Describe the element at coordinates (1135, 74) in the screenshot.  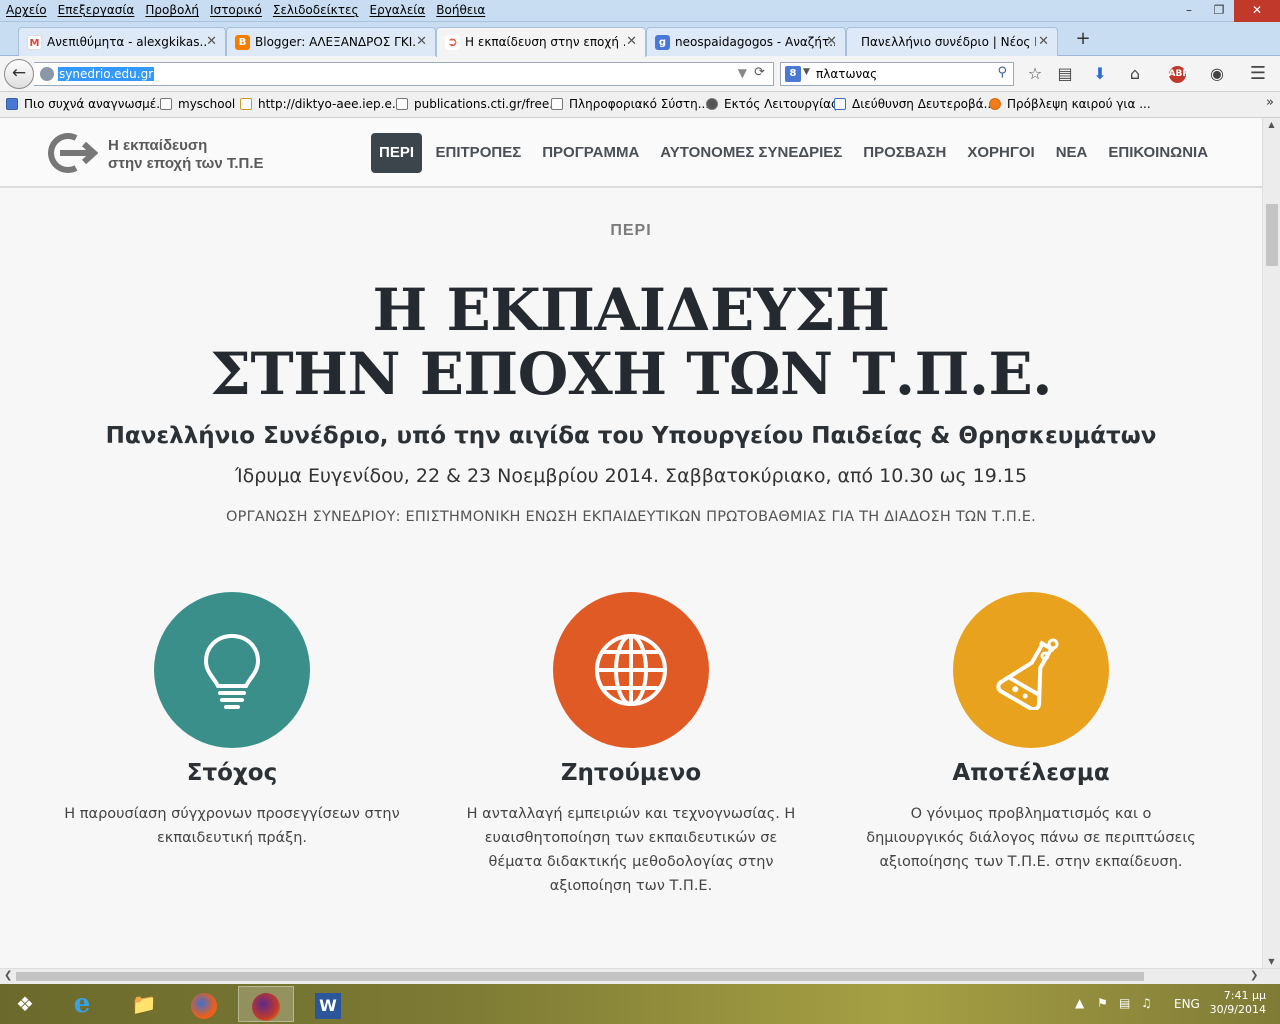
I see `home-icon: ⌂` at that location.